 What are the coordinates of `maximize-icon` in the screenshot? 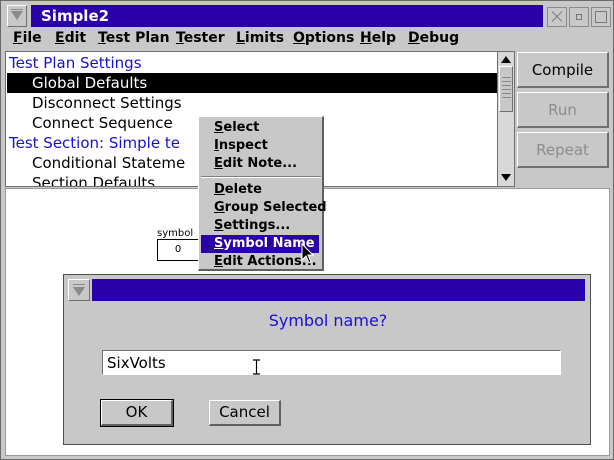 It's located at (601, 17).